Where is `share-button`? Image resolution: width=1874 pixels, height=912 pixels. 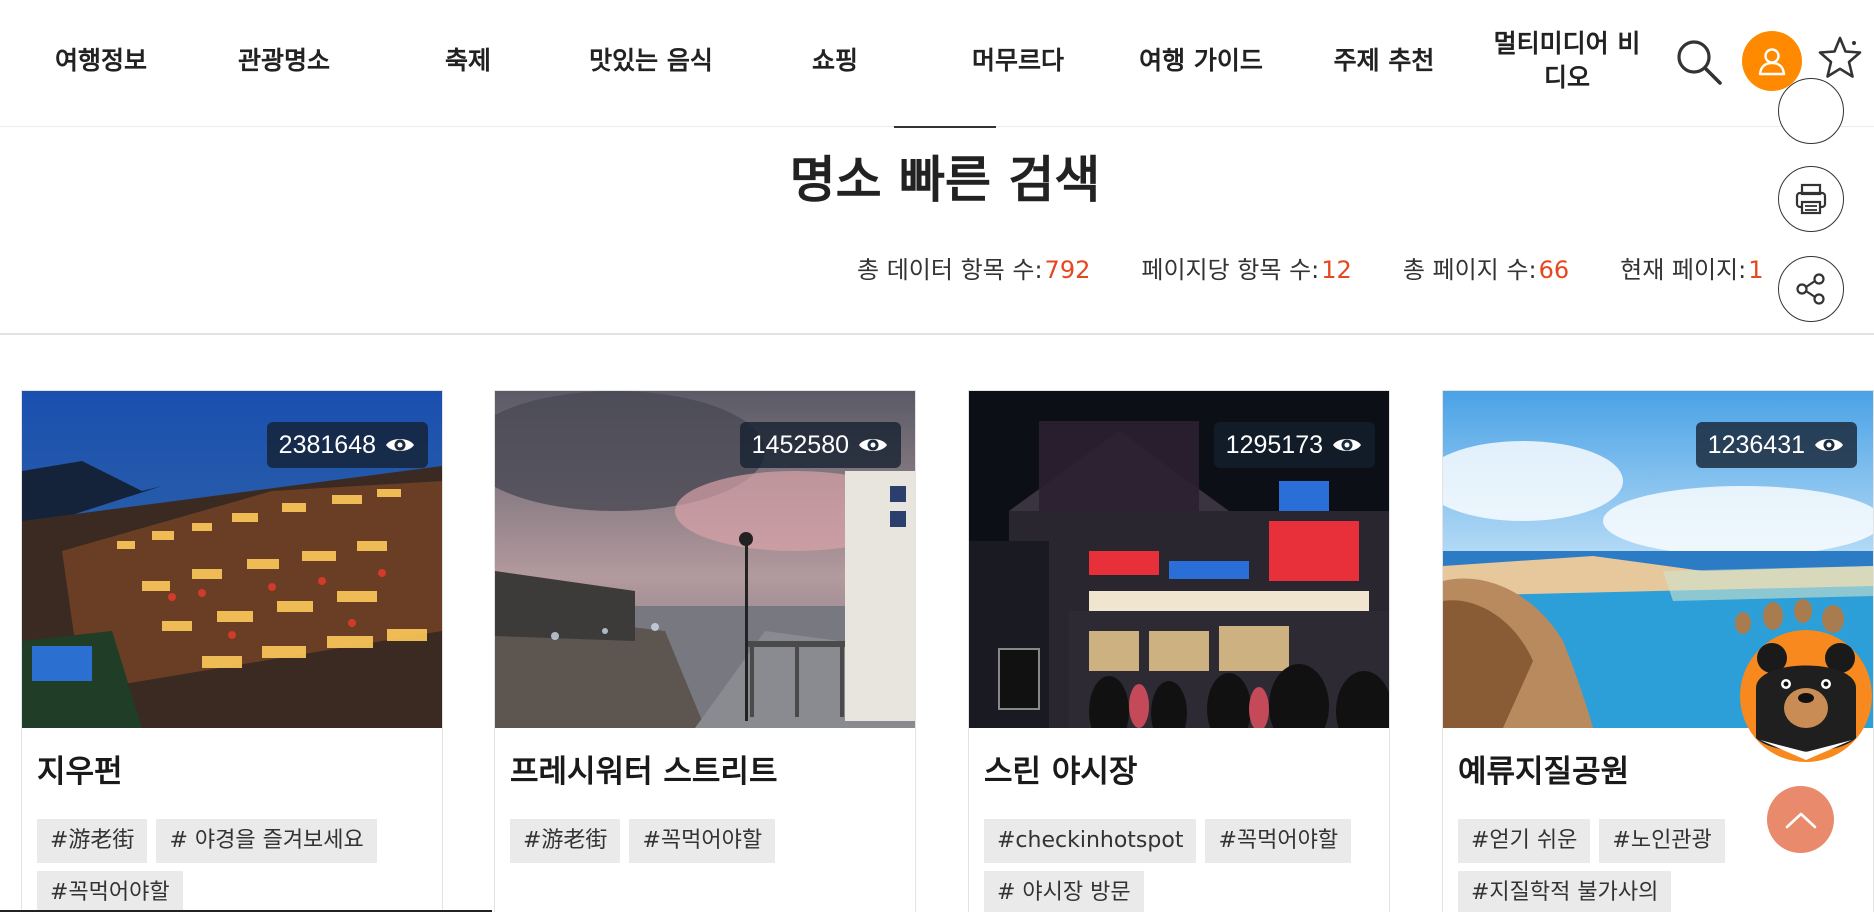 share-button is located at coordinates (1811, 289).